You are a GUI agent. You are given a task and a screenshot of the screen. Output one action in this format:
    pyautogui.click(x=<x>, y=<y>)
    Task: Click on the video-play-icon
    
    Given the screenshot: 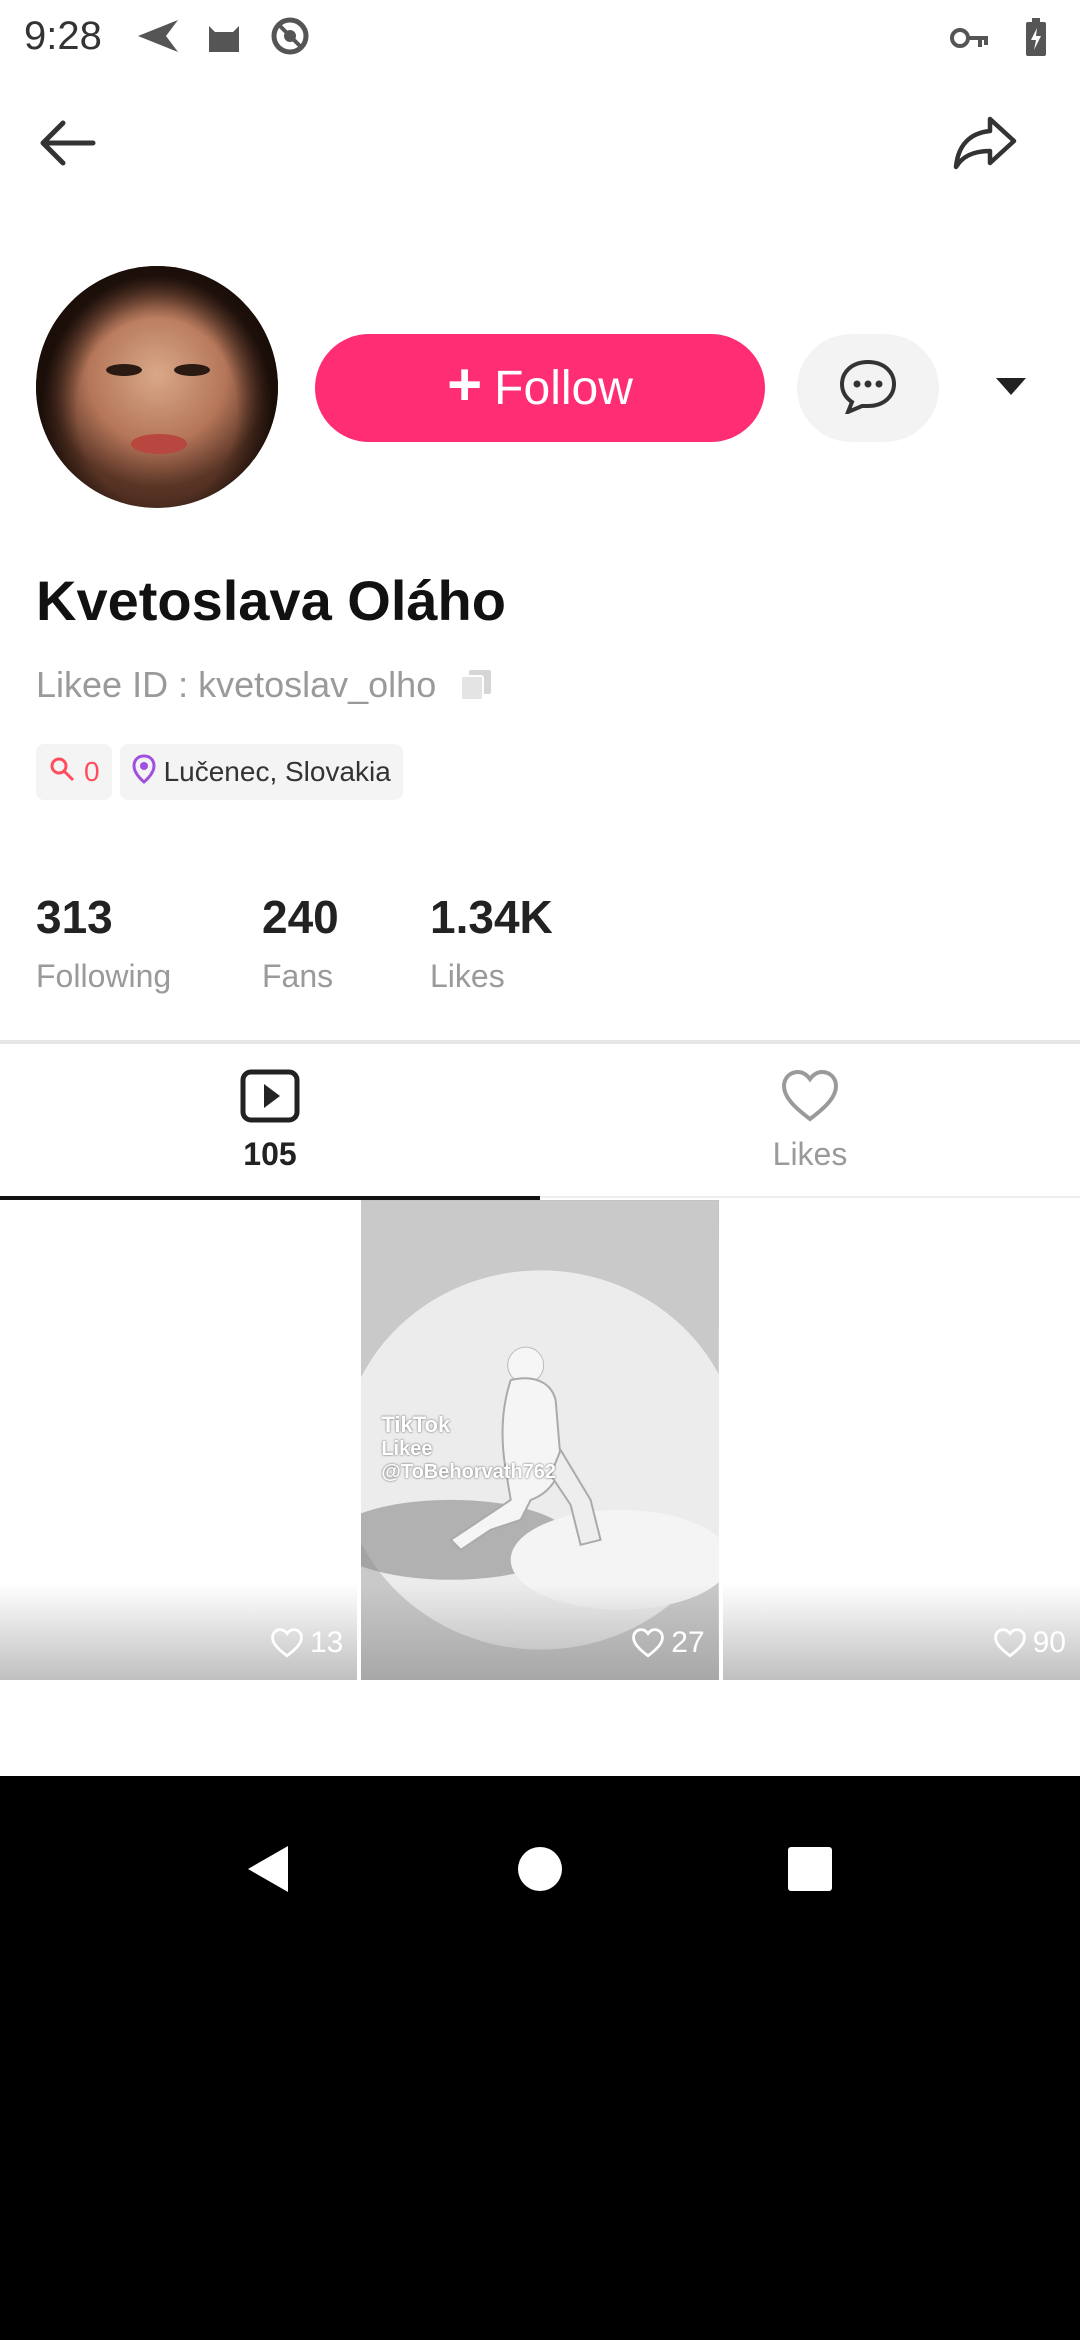 What is the action you would take?
    pyautogui.click(x=270, y=1098)
    